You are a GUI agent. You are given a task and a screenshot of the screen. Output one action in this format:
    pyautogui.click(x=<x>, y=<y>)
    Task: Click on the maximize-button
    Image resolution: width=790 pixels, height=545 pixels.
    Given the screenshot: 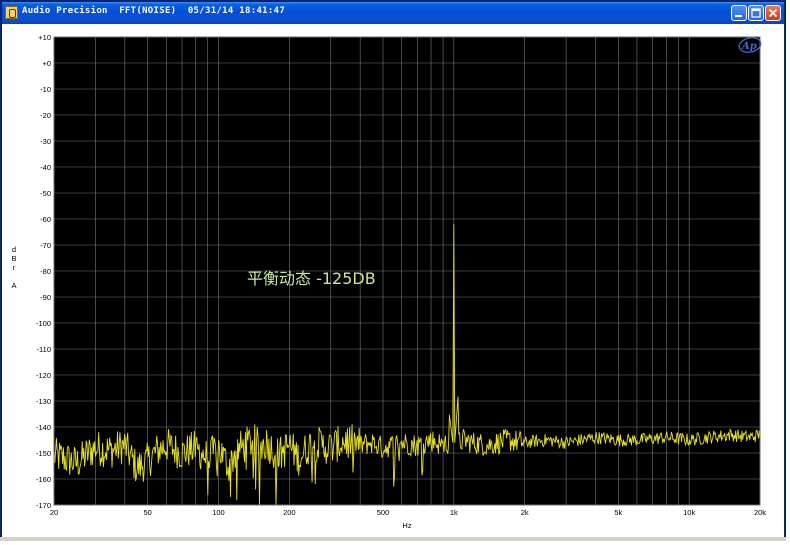 What is the action you would take?
    pyautogui.click(x=756, y=13)
    